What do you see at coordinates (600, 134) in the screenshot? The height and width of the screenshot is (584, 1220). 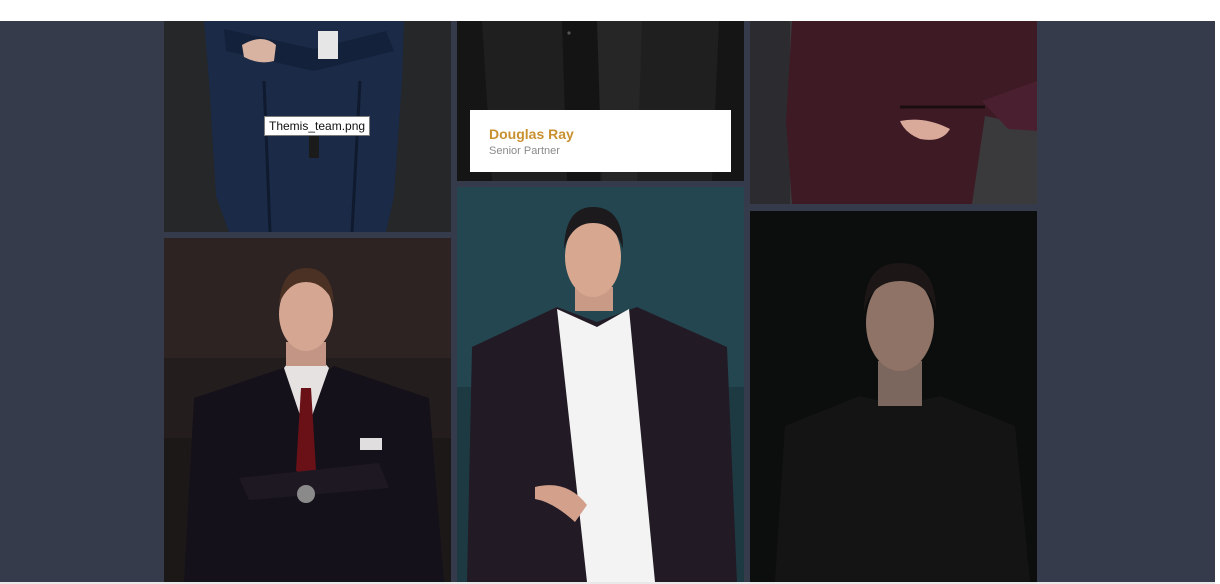 I see `team-member-name: Douglas Ray` at bounding box center [600, 134].